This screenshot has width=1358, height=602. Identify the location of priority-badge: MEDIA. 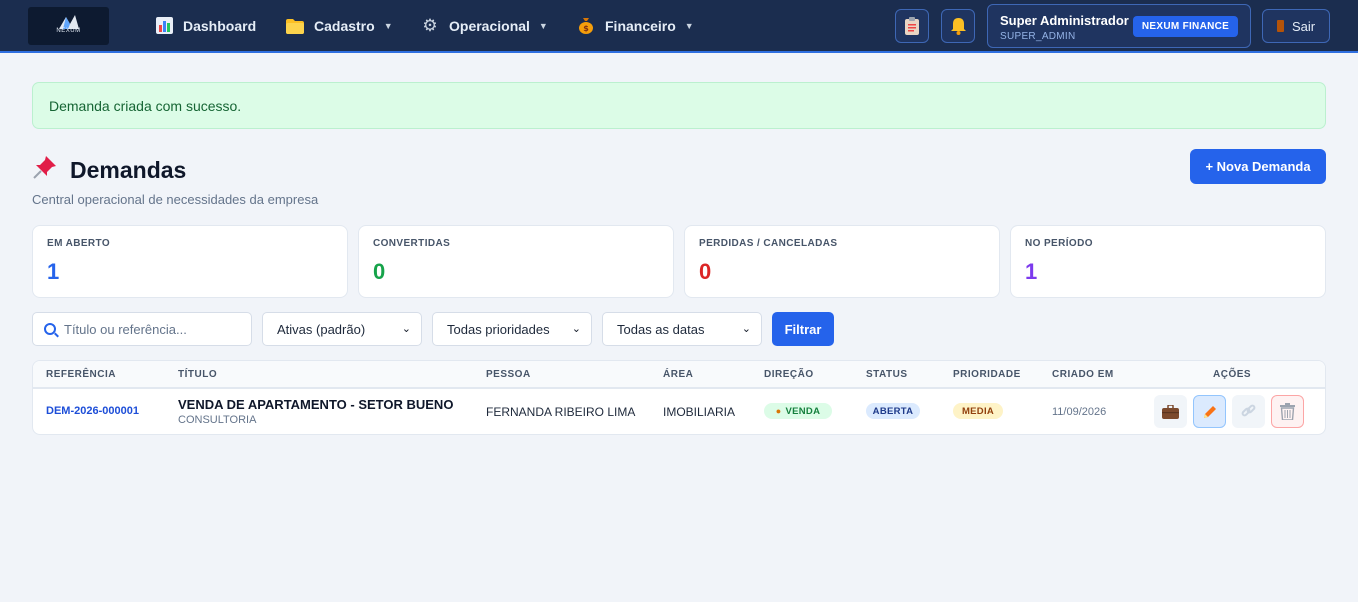
(978, 411).